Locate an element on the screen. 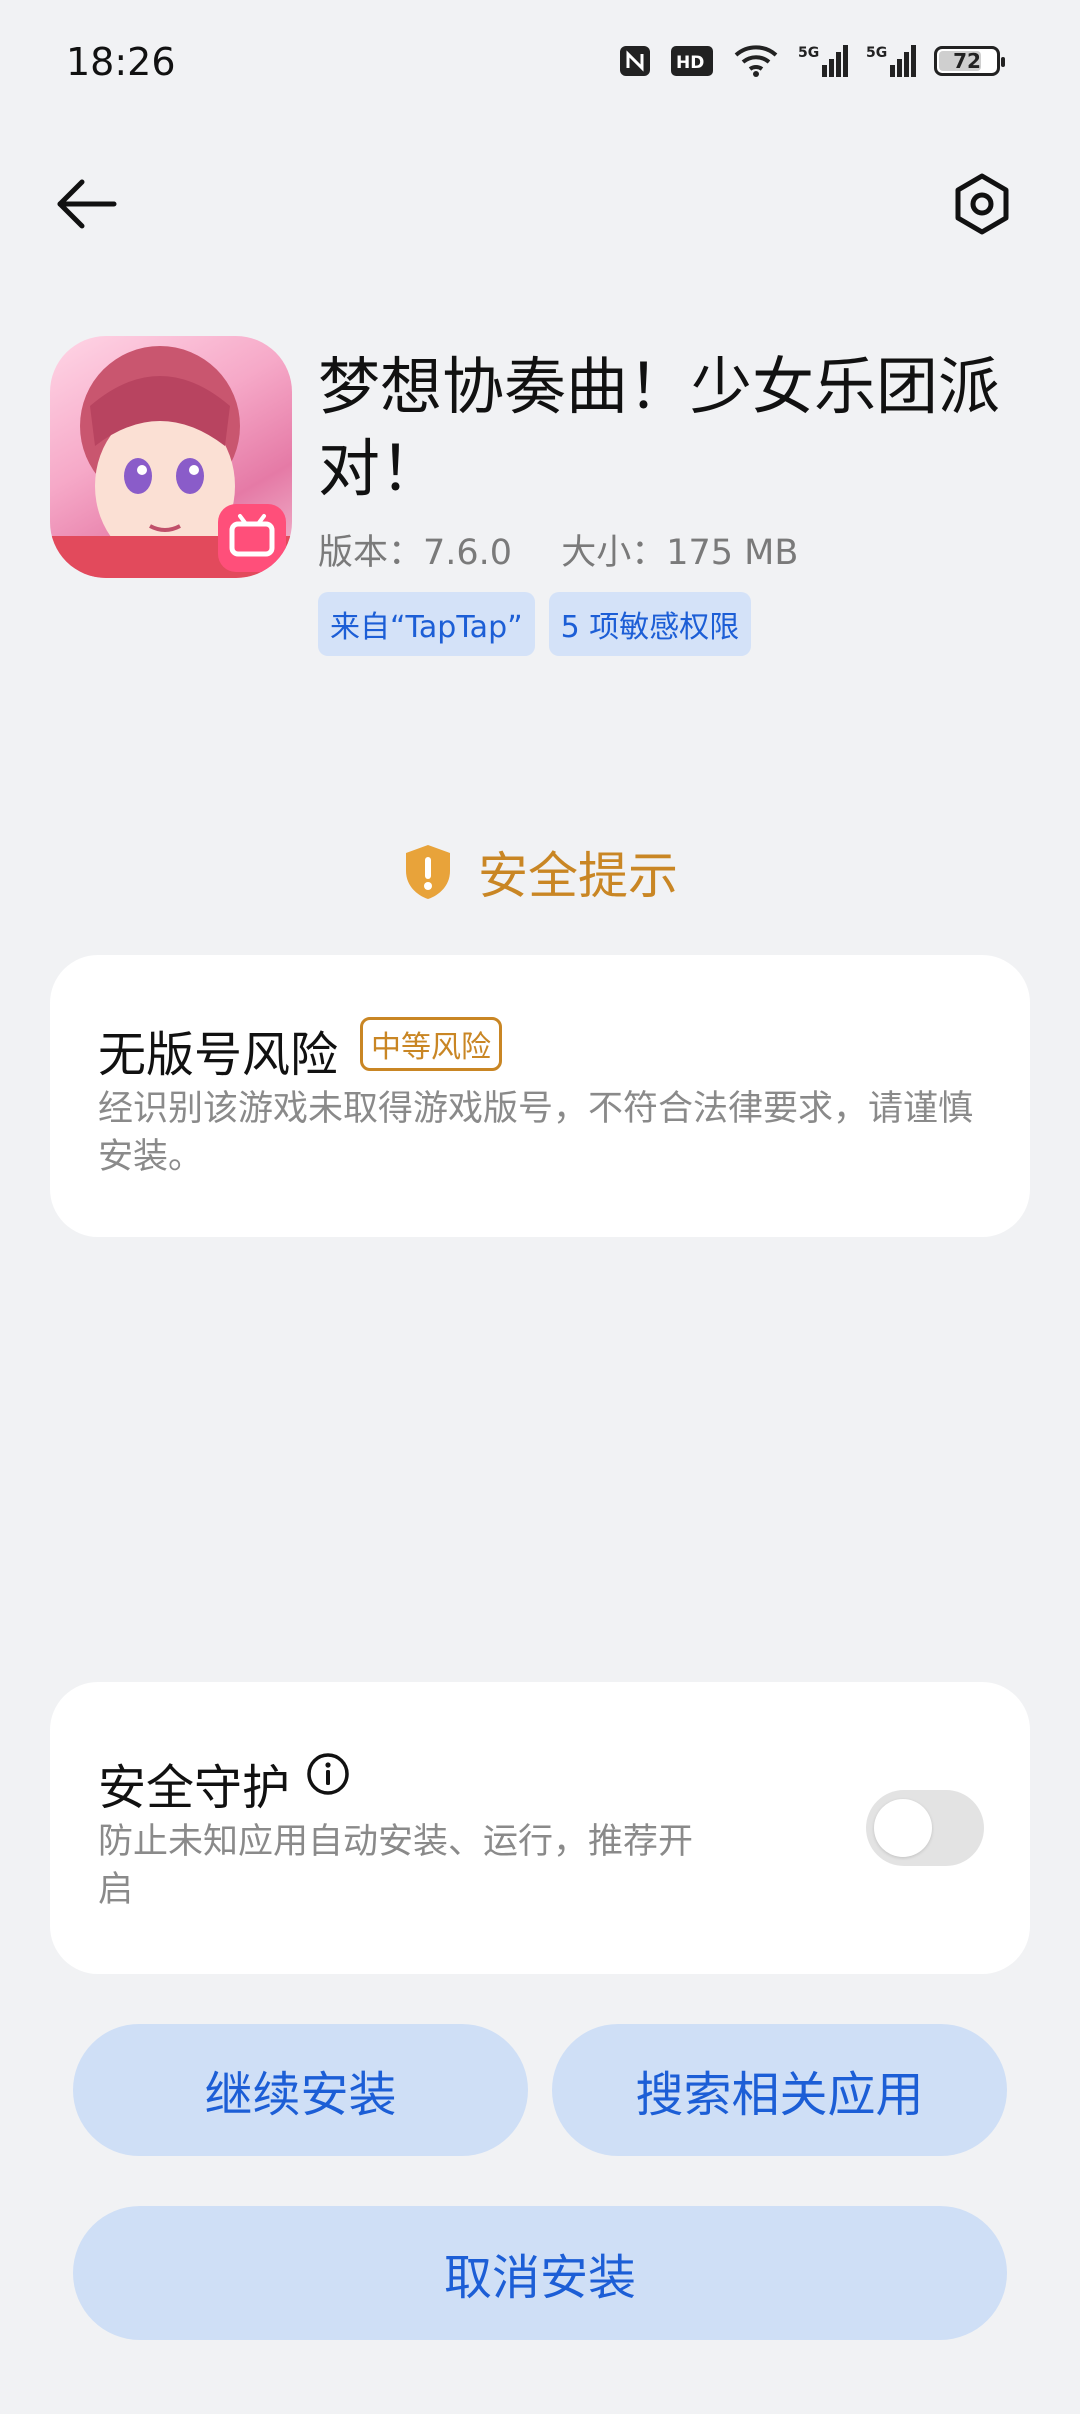  risk-card: 无版号风险 中等风险 经识别该游戏未取得游戏版号，不符合法律要求，请谨慎安装。 is located at coordinates (540, 1096).